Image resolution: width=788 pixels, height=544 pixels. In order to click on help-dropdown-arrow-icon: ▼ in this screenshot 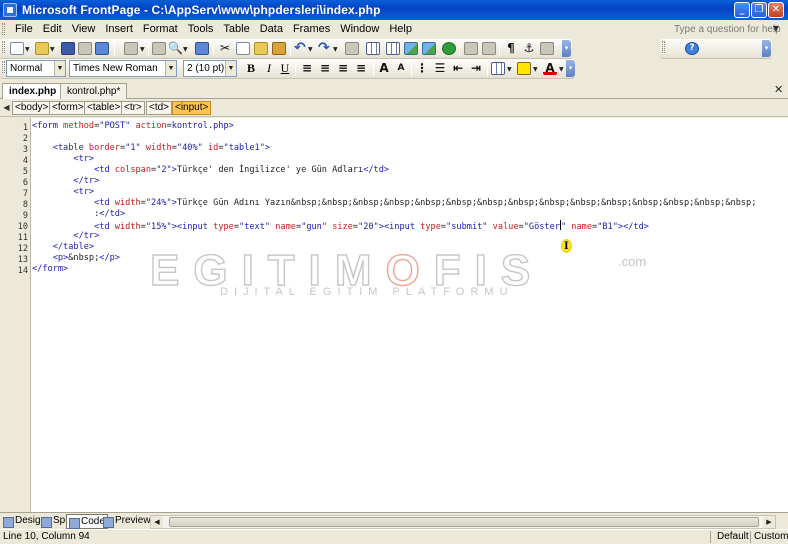, I will do `click(776, 30)`.